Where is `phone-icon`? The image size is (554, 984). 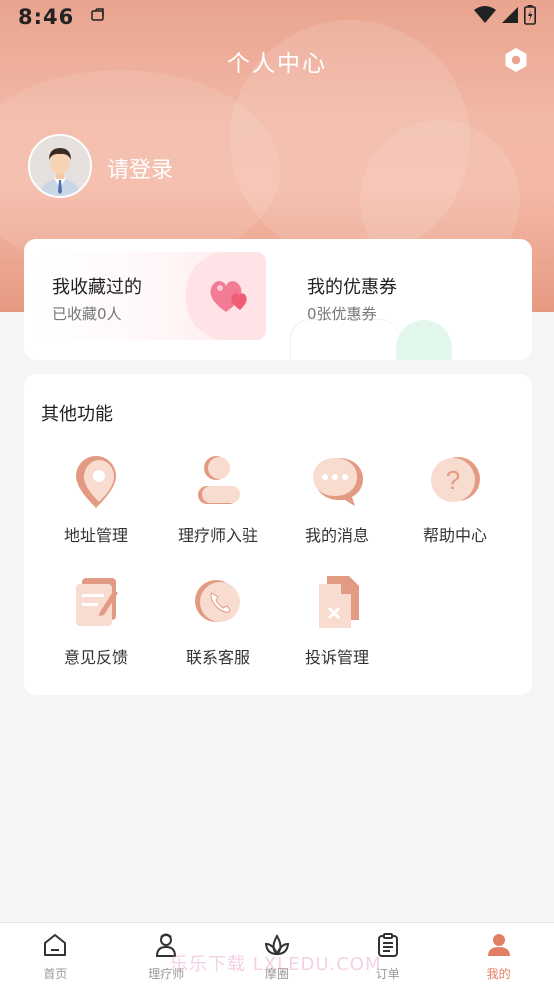 phone-icon is located at coordinates (218, 604).